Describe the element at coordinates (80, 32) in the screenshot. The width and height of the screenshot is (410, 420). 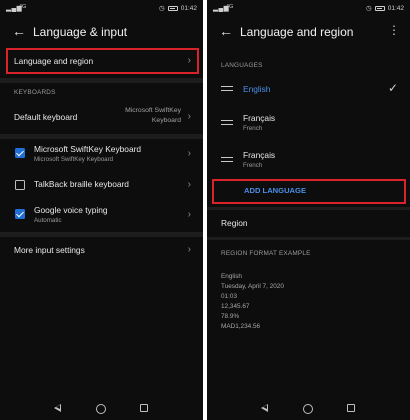
I see `page-title: Language & input` at that location.